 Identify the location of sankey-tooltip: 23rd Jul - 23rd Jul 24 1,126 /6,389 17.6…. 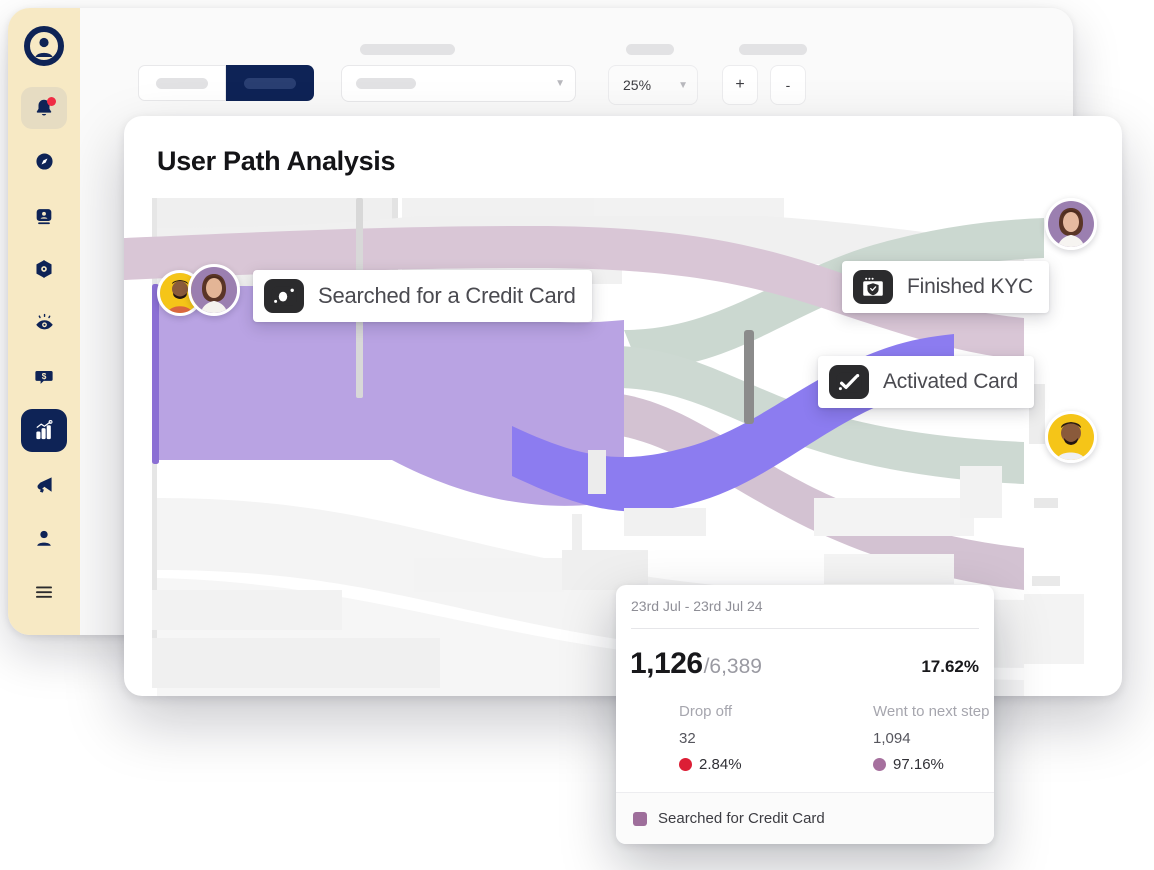
(805, 714).